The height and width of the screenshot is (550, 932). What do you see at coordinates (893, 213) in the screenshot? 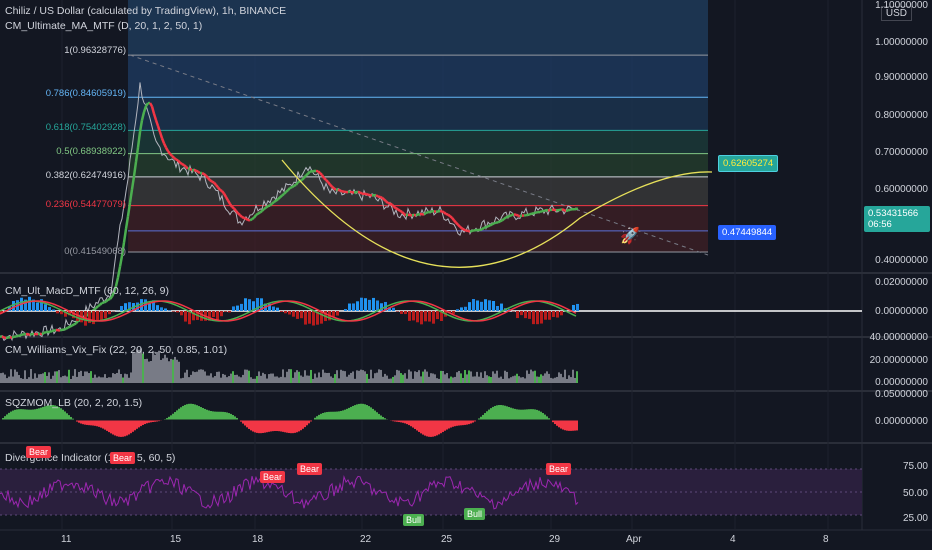
I see `current-price: 0.53431566` at bounding box center [893, 213].